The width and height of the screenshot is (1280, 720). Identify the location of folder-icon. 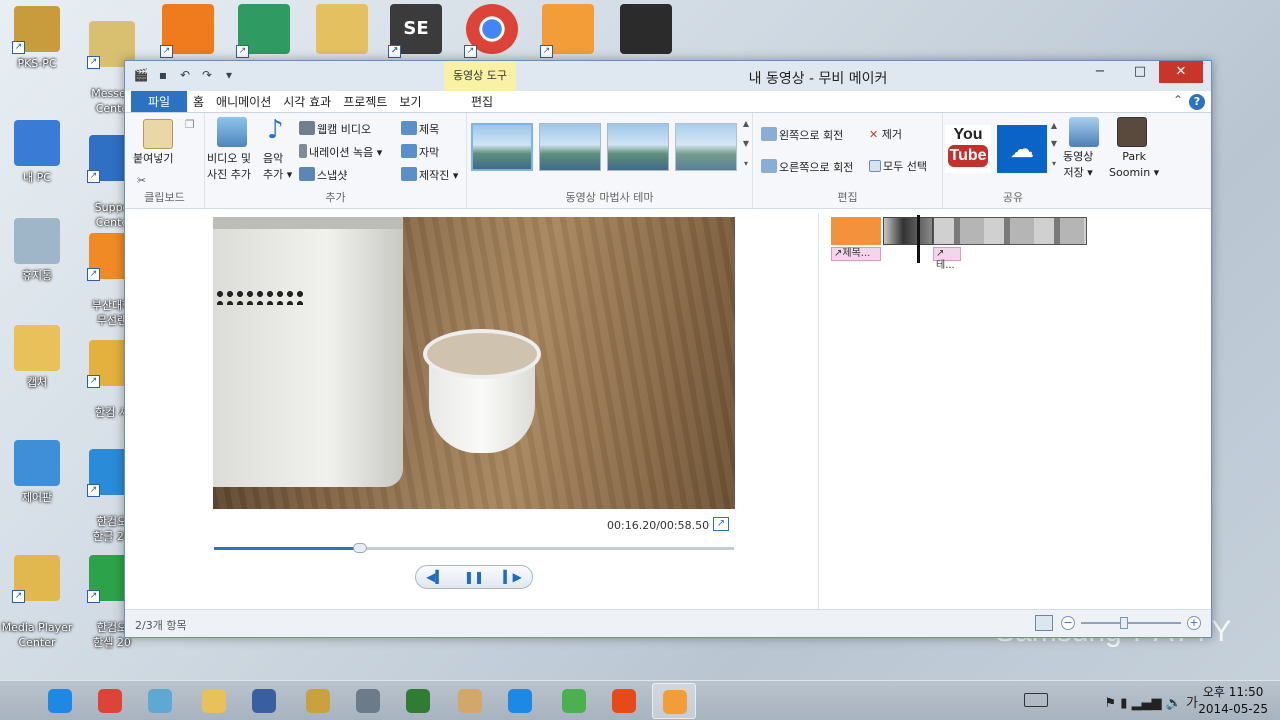
(37, 348).